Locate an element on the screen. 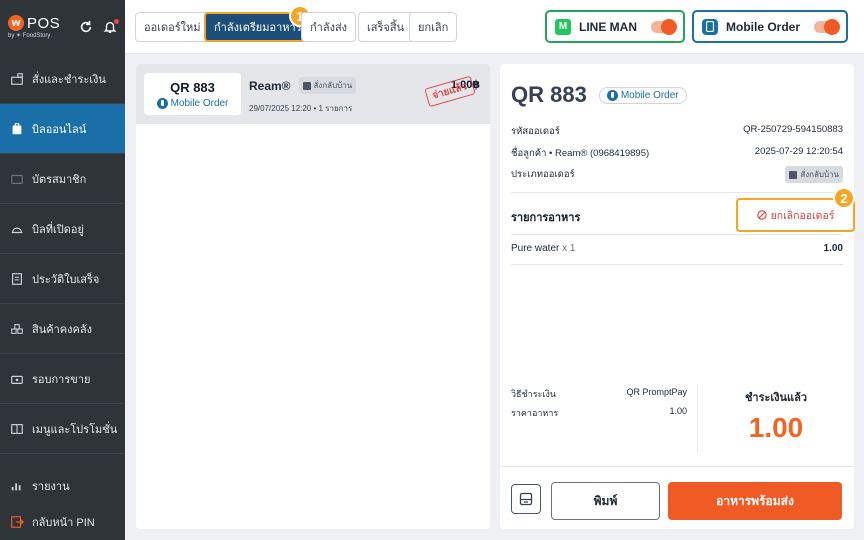 This screenshot has width=864, height=540. food-ready-button: อาหารพร้อมส่ง is located at coordinates (755, 501).